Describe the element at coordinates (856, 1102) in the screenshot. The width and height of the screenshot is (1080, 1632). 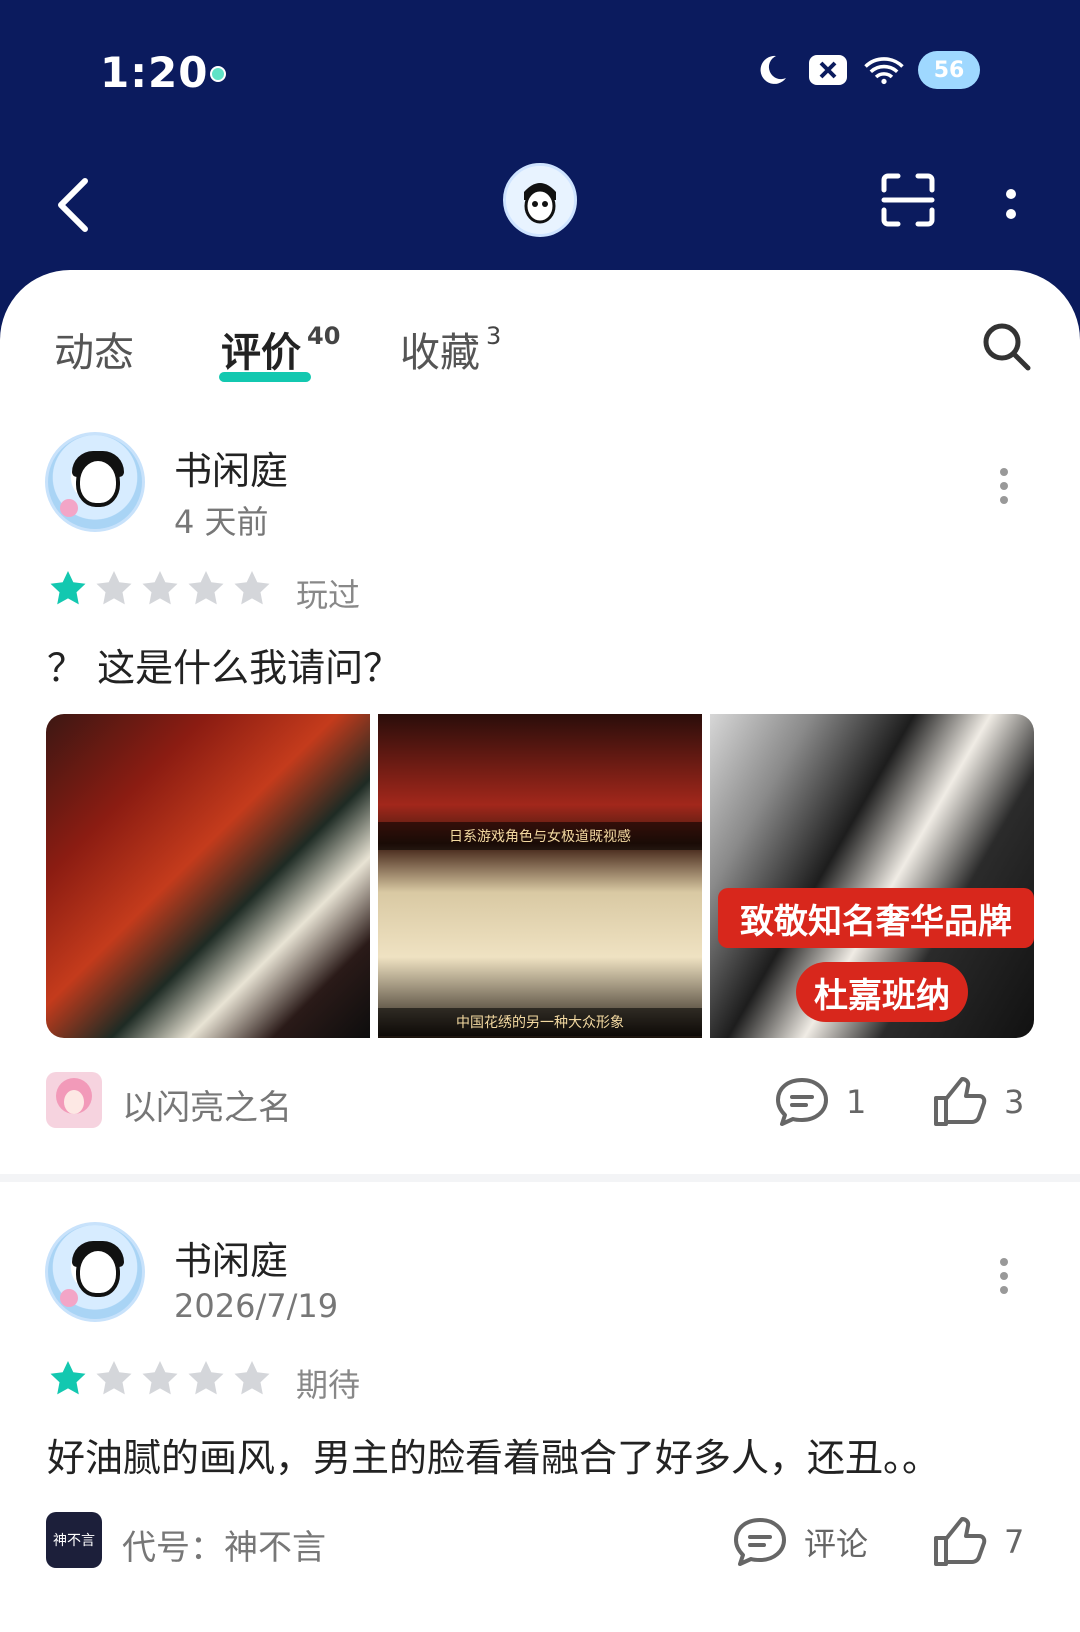
I see `comment-count: 1` at that location.